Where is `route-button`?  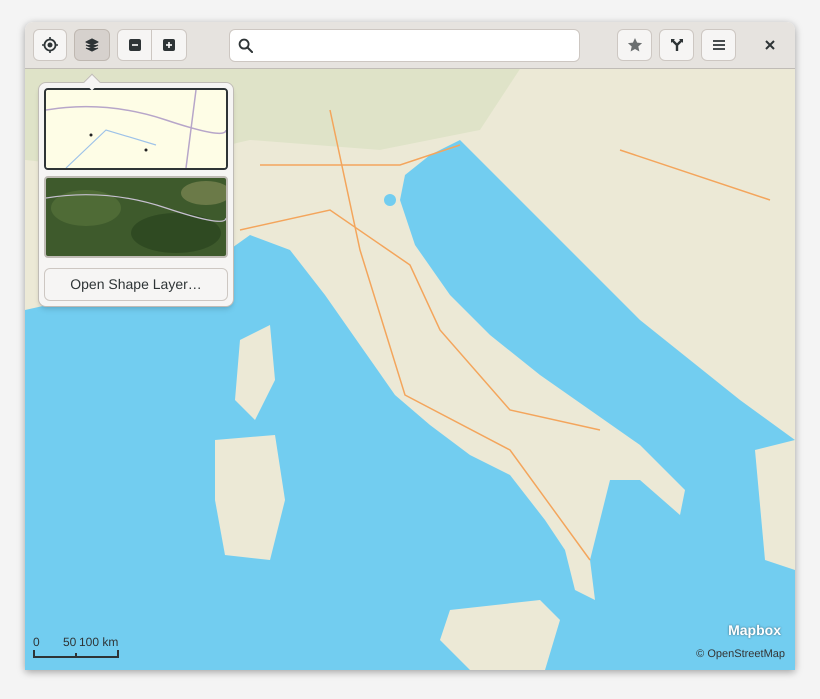
route-button is located at coordinates (676, 45).